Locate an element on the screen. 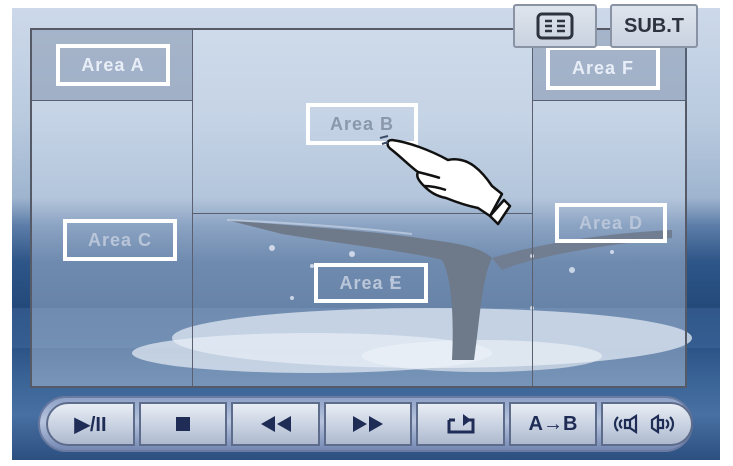 The width and height of the screenshot is (733, 466). area-a-label: Area A is located at coordinates (113, 65).